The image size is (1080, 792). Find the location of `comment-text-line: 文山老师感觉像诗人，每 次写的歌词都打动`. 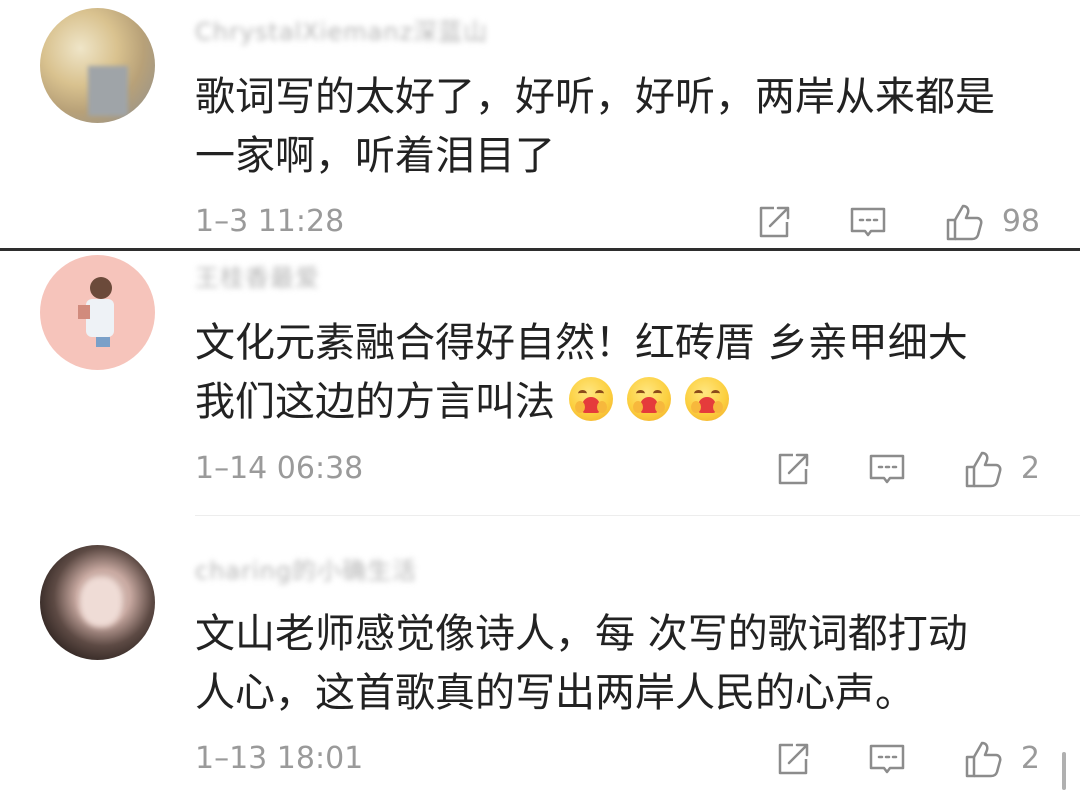

comment-text-line: 文山老师感觉像诗人，每 次写的歌词都打动 is located at coordinates (581, 634).